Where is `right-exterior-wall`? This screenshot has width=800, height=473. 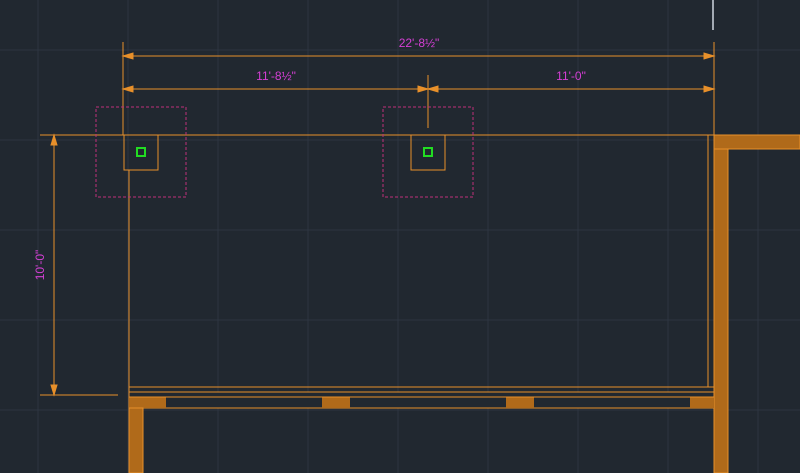 right-exterior-wall is located at coordinates (756, 303).